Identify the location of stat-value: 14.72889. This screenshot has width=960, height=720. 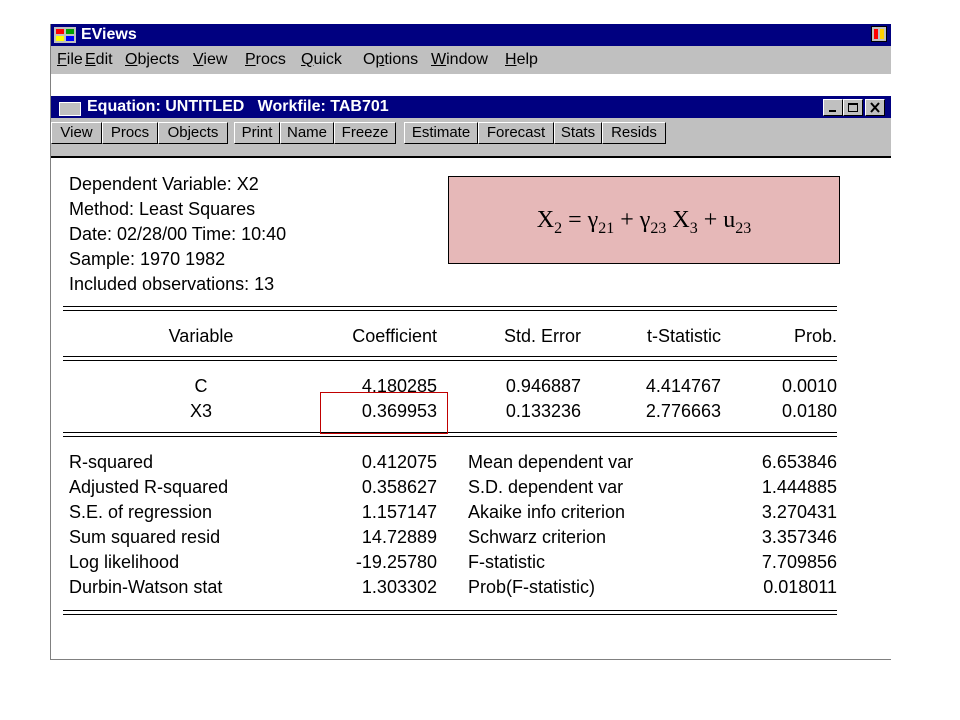
(399, 537).